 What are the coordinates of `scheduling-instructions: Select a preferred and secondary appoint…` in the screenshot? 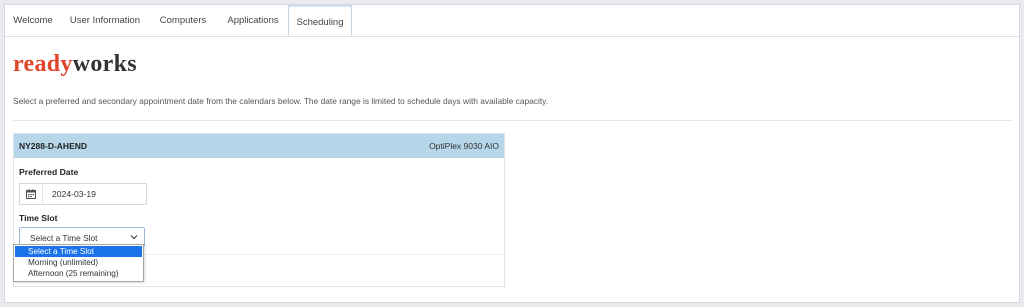 It's located at (281, 101).